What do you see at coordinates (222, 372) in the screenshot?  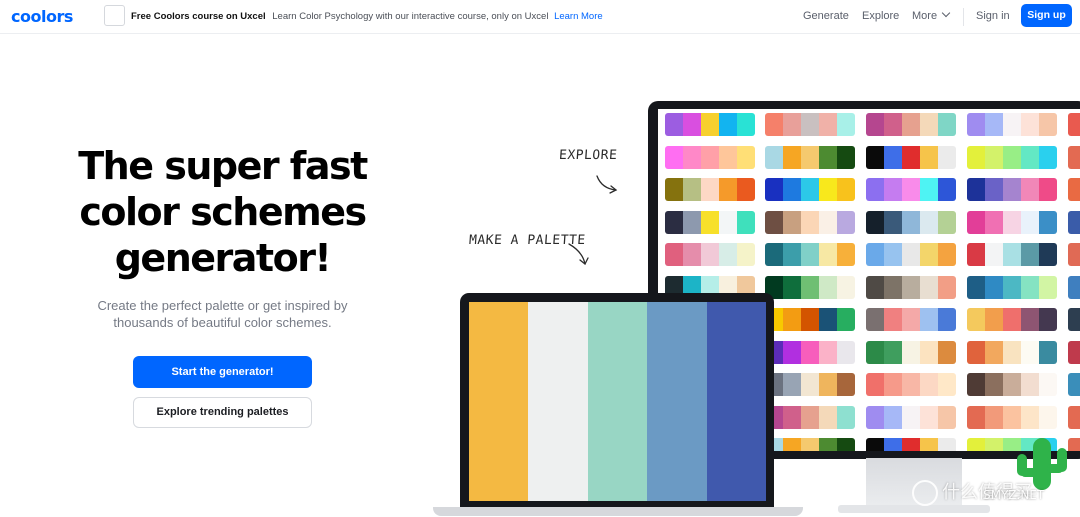 I see `start-generator-button: Start the generator!` at bounding box center [222, 372].